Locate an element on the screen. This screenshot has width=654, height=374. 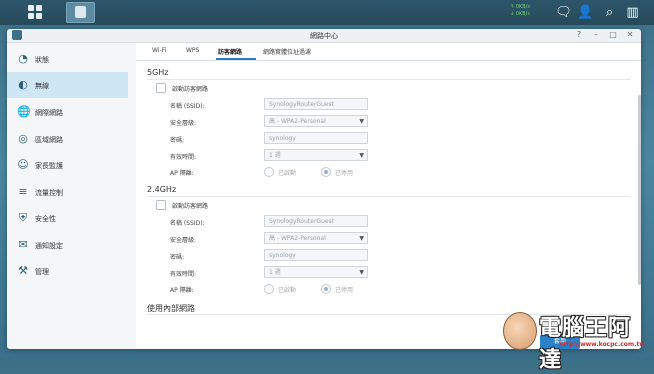
status-icon: ◔ is located at coordinates (23, 58).